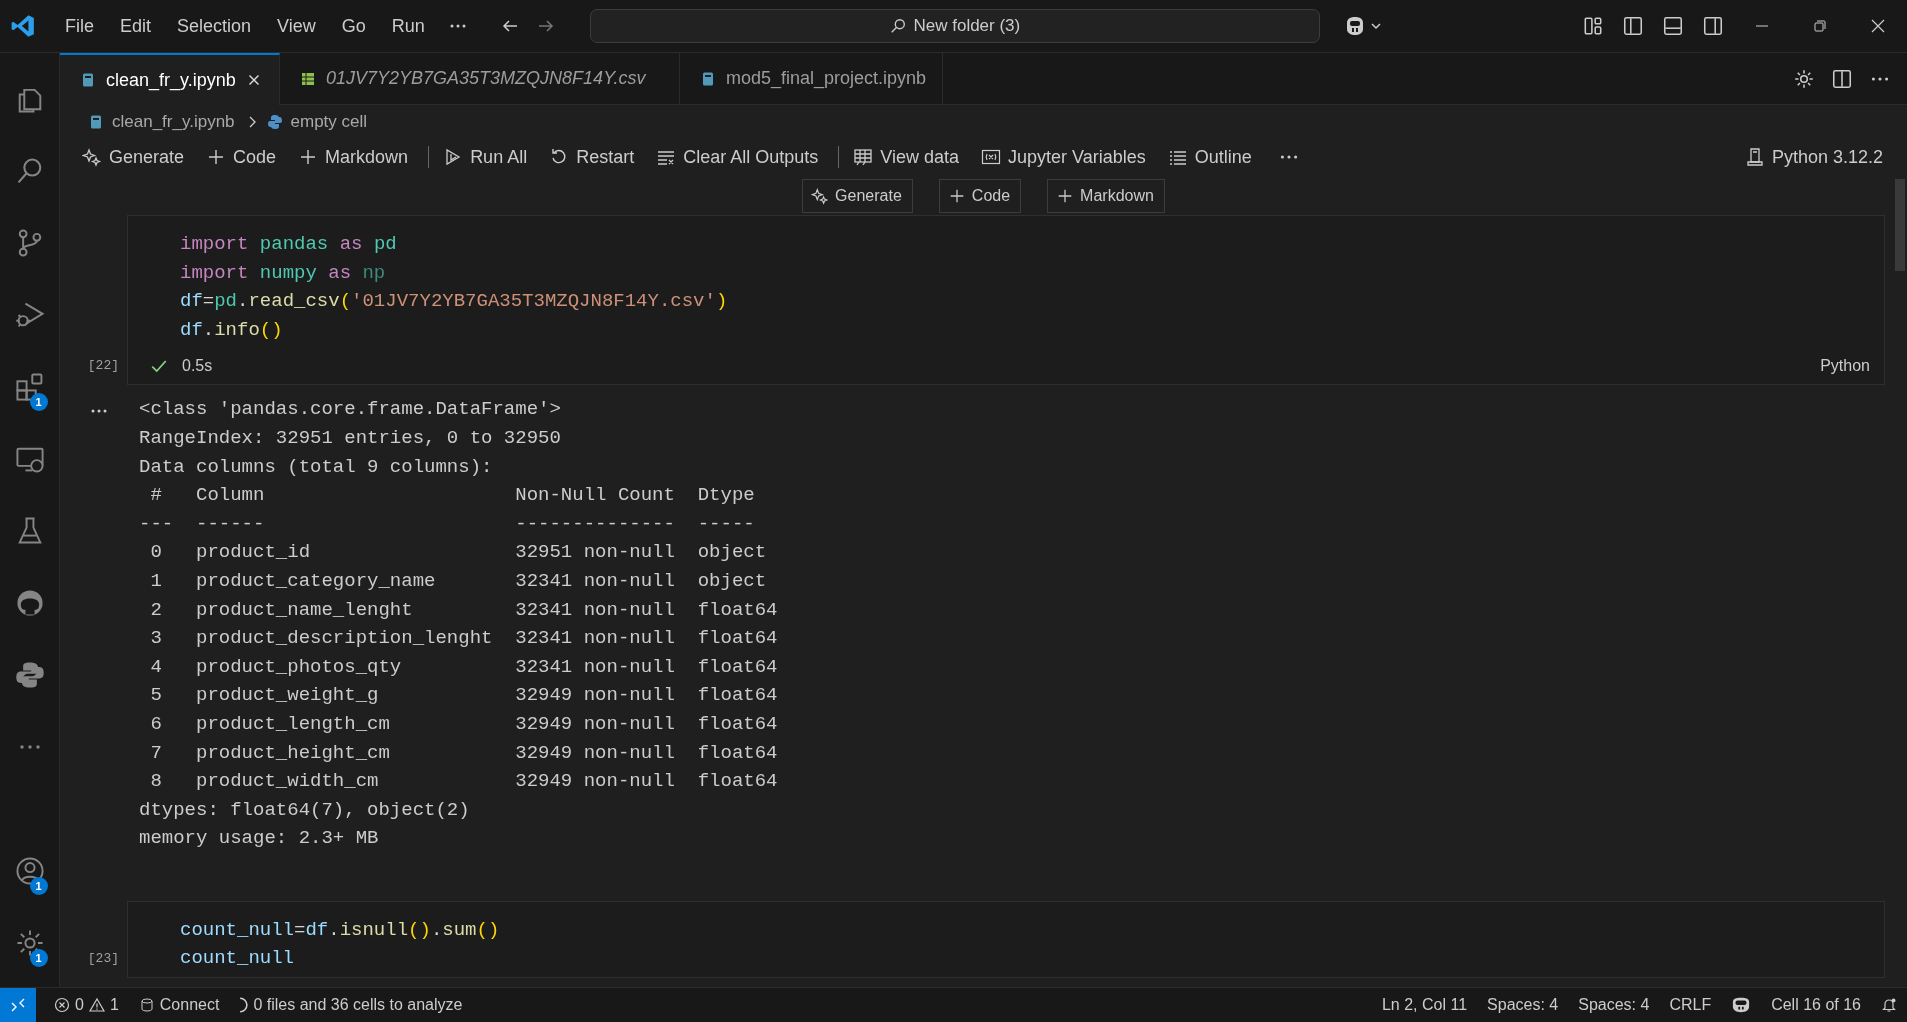  What do you see at coordinates (463, 610) in the screenshot?
I see `output-line: 2 product_name_lenght 32341 non-null float64` at bounding box center [463, 610].